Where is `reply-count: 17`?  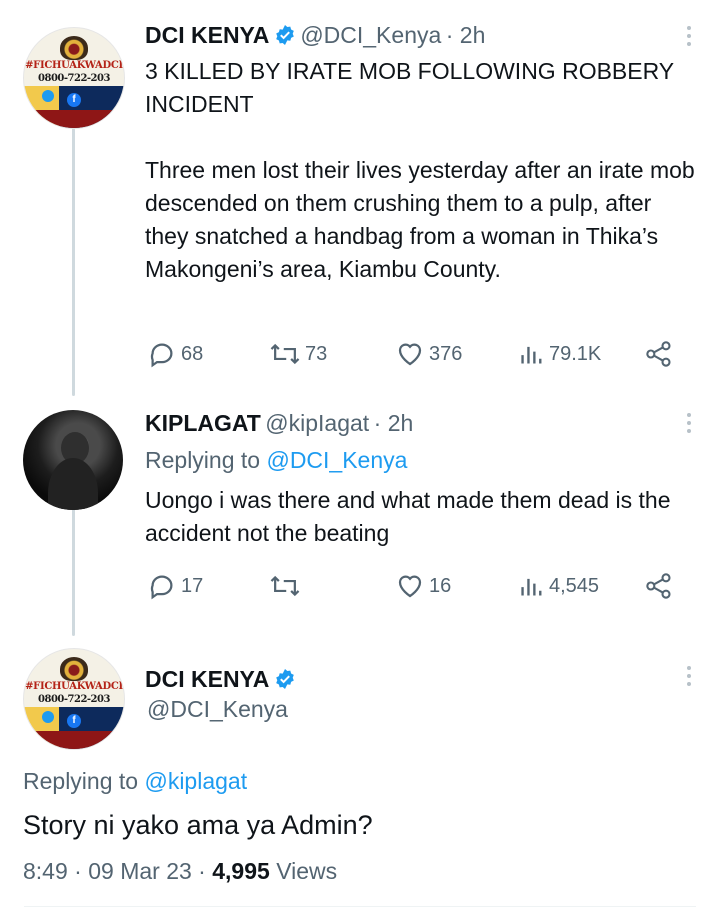 reply-count: 17 is located at coordinates (192, 585).